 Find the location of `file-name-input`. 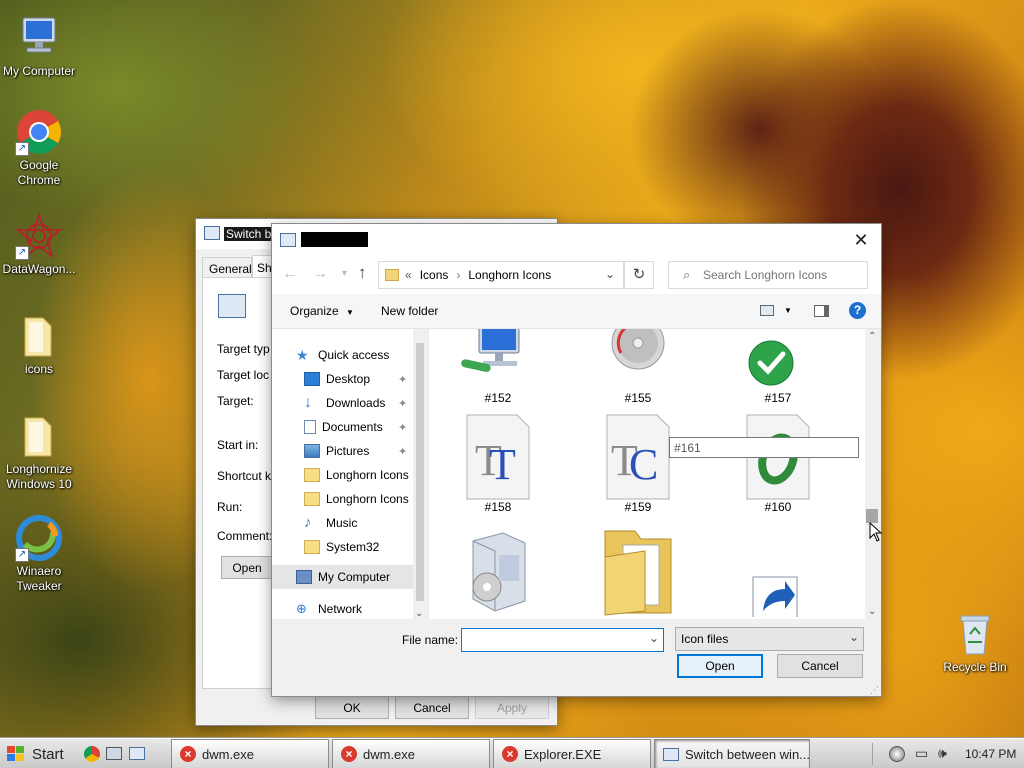

file-name-input is located at coordinates (554, 640).